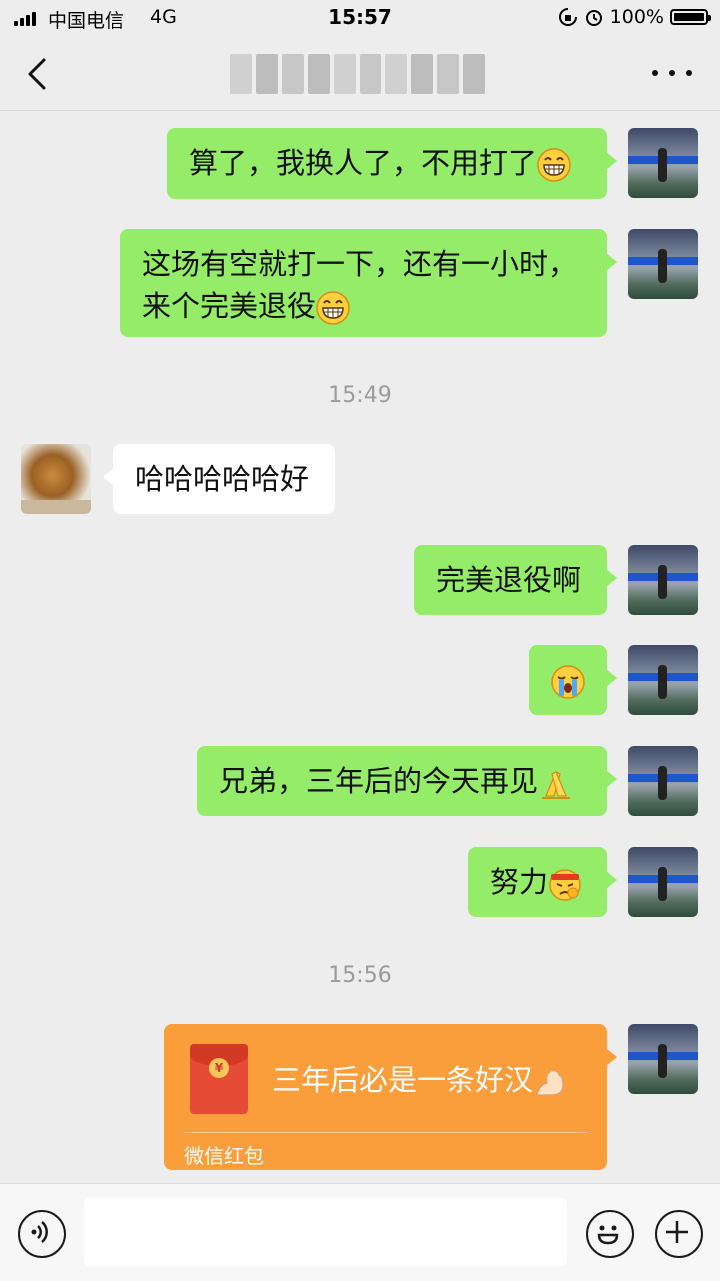 Image resolution: width=720 pixels, height=1281 pixels. What do you see at coordinates (360, 395) in the screenshot?
I see `timestamp: 15:49` at bounding box center [360, 395].